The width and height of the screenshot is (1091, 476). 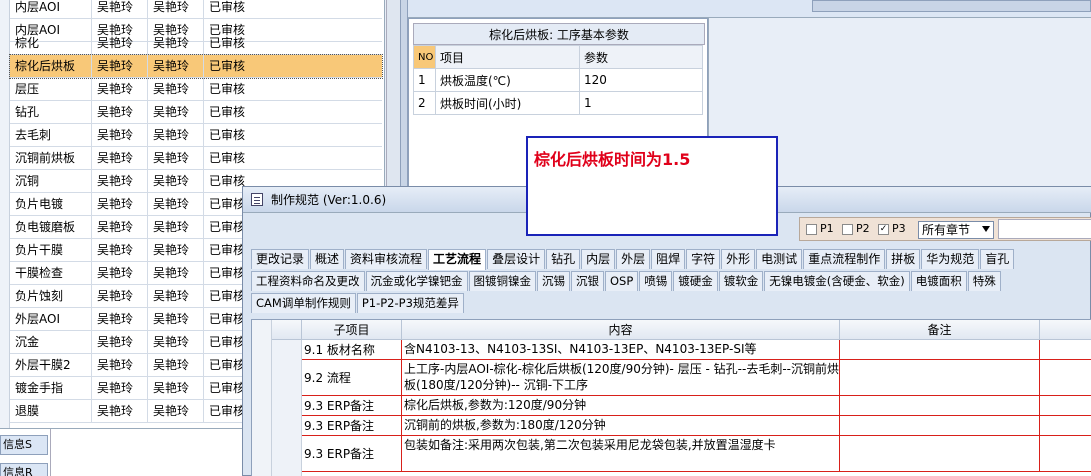 I want to click on tab-immersion-silver: 沉银, so click(x=587, y=281).